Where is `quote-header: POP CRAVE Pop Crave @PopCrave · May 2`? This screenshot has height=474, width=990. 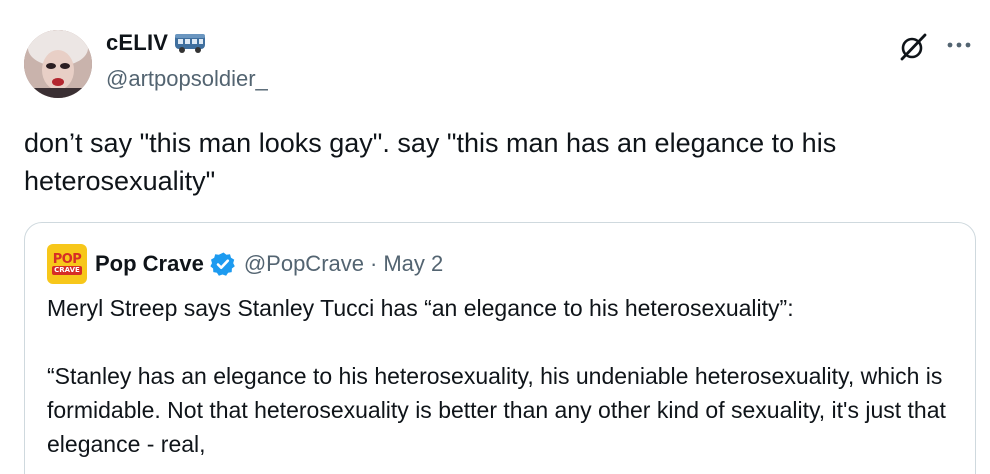 quote-header: POP CRAVE Pop Crave @PopCrave · May 2 is located at coordinates (245, 264).